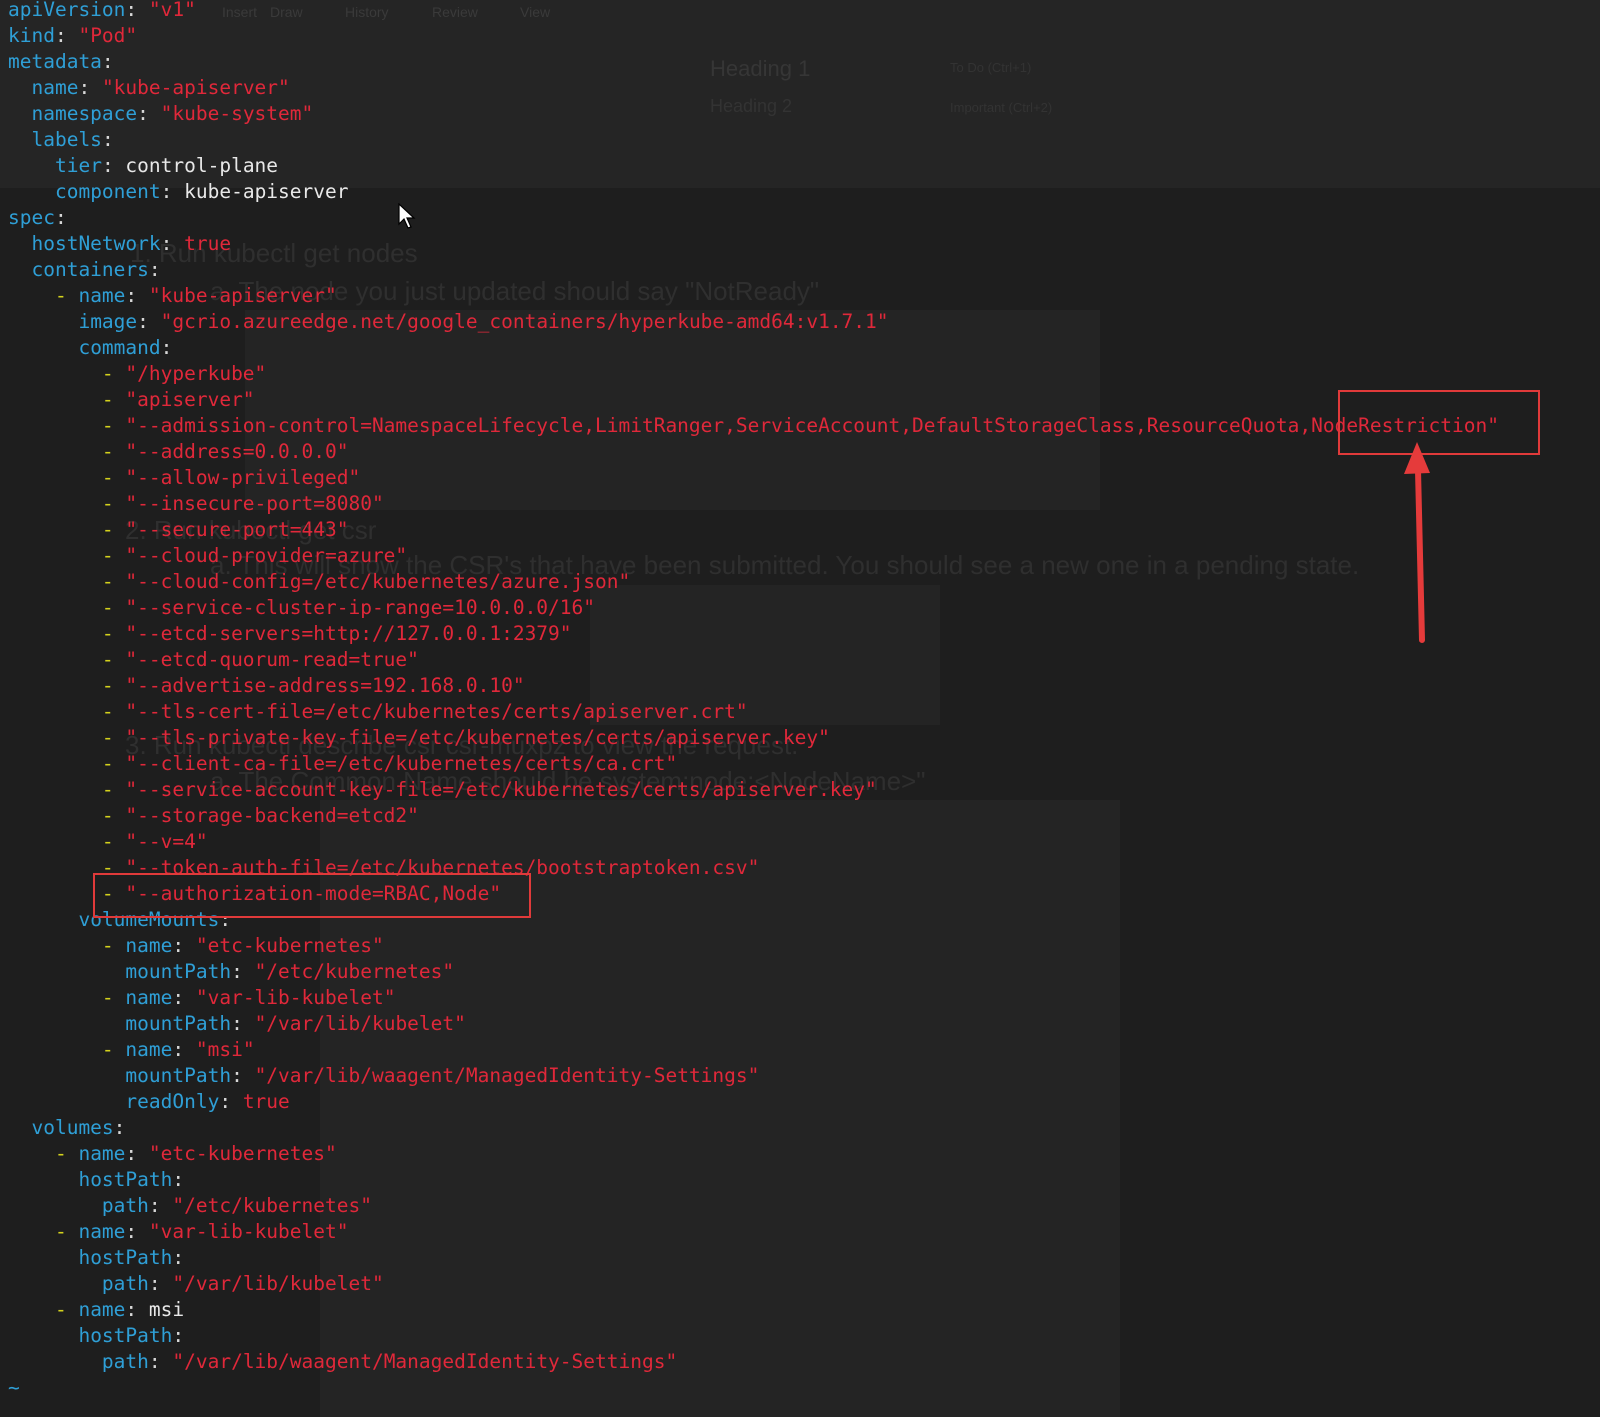 The height and width of the screenshot is (1417, 1600). I want to click on terminal-line: path: "/etc/kubernetes", so click(190, 1206).